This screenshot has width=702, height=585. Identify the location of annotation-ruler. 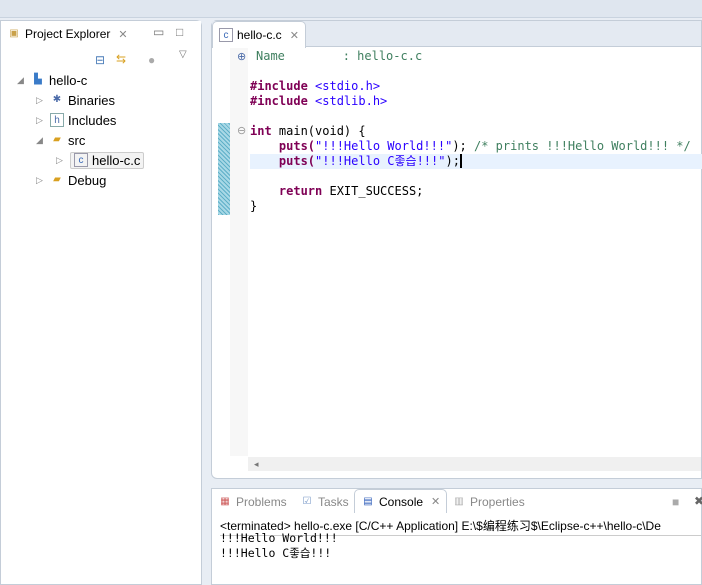
(239, 252).